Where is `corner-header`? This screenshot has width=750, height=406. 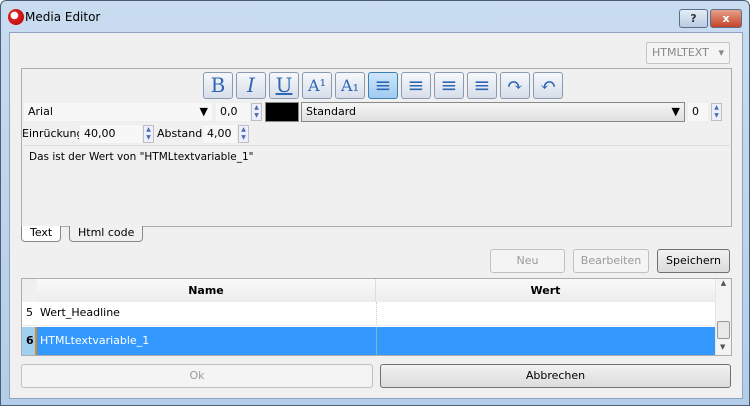
corner-header is located at coordinates (29, 290).